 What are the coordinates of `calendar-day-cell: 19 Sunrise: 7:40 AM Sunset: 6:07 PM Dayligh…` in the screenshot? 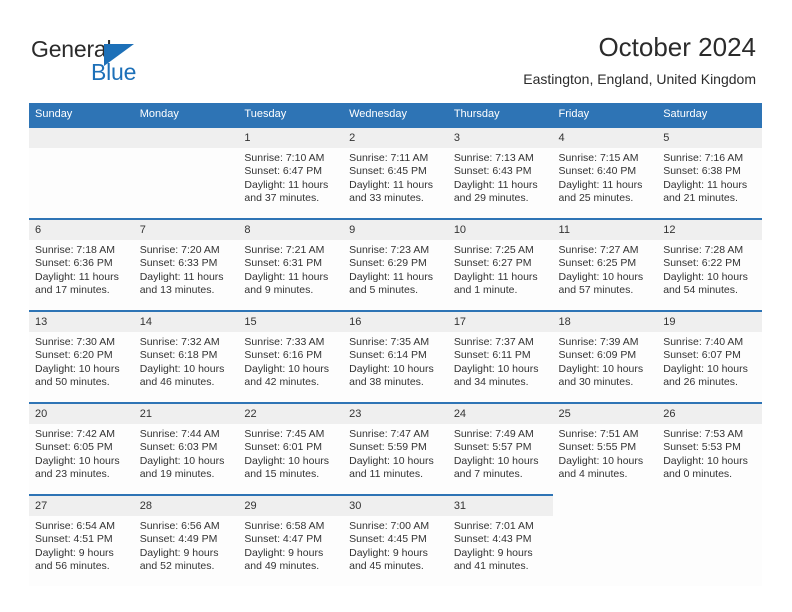 It's located at (709, 356).